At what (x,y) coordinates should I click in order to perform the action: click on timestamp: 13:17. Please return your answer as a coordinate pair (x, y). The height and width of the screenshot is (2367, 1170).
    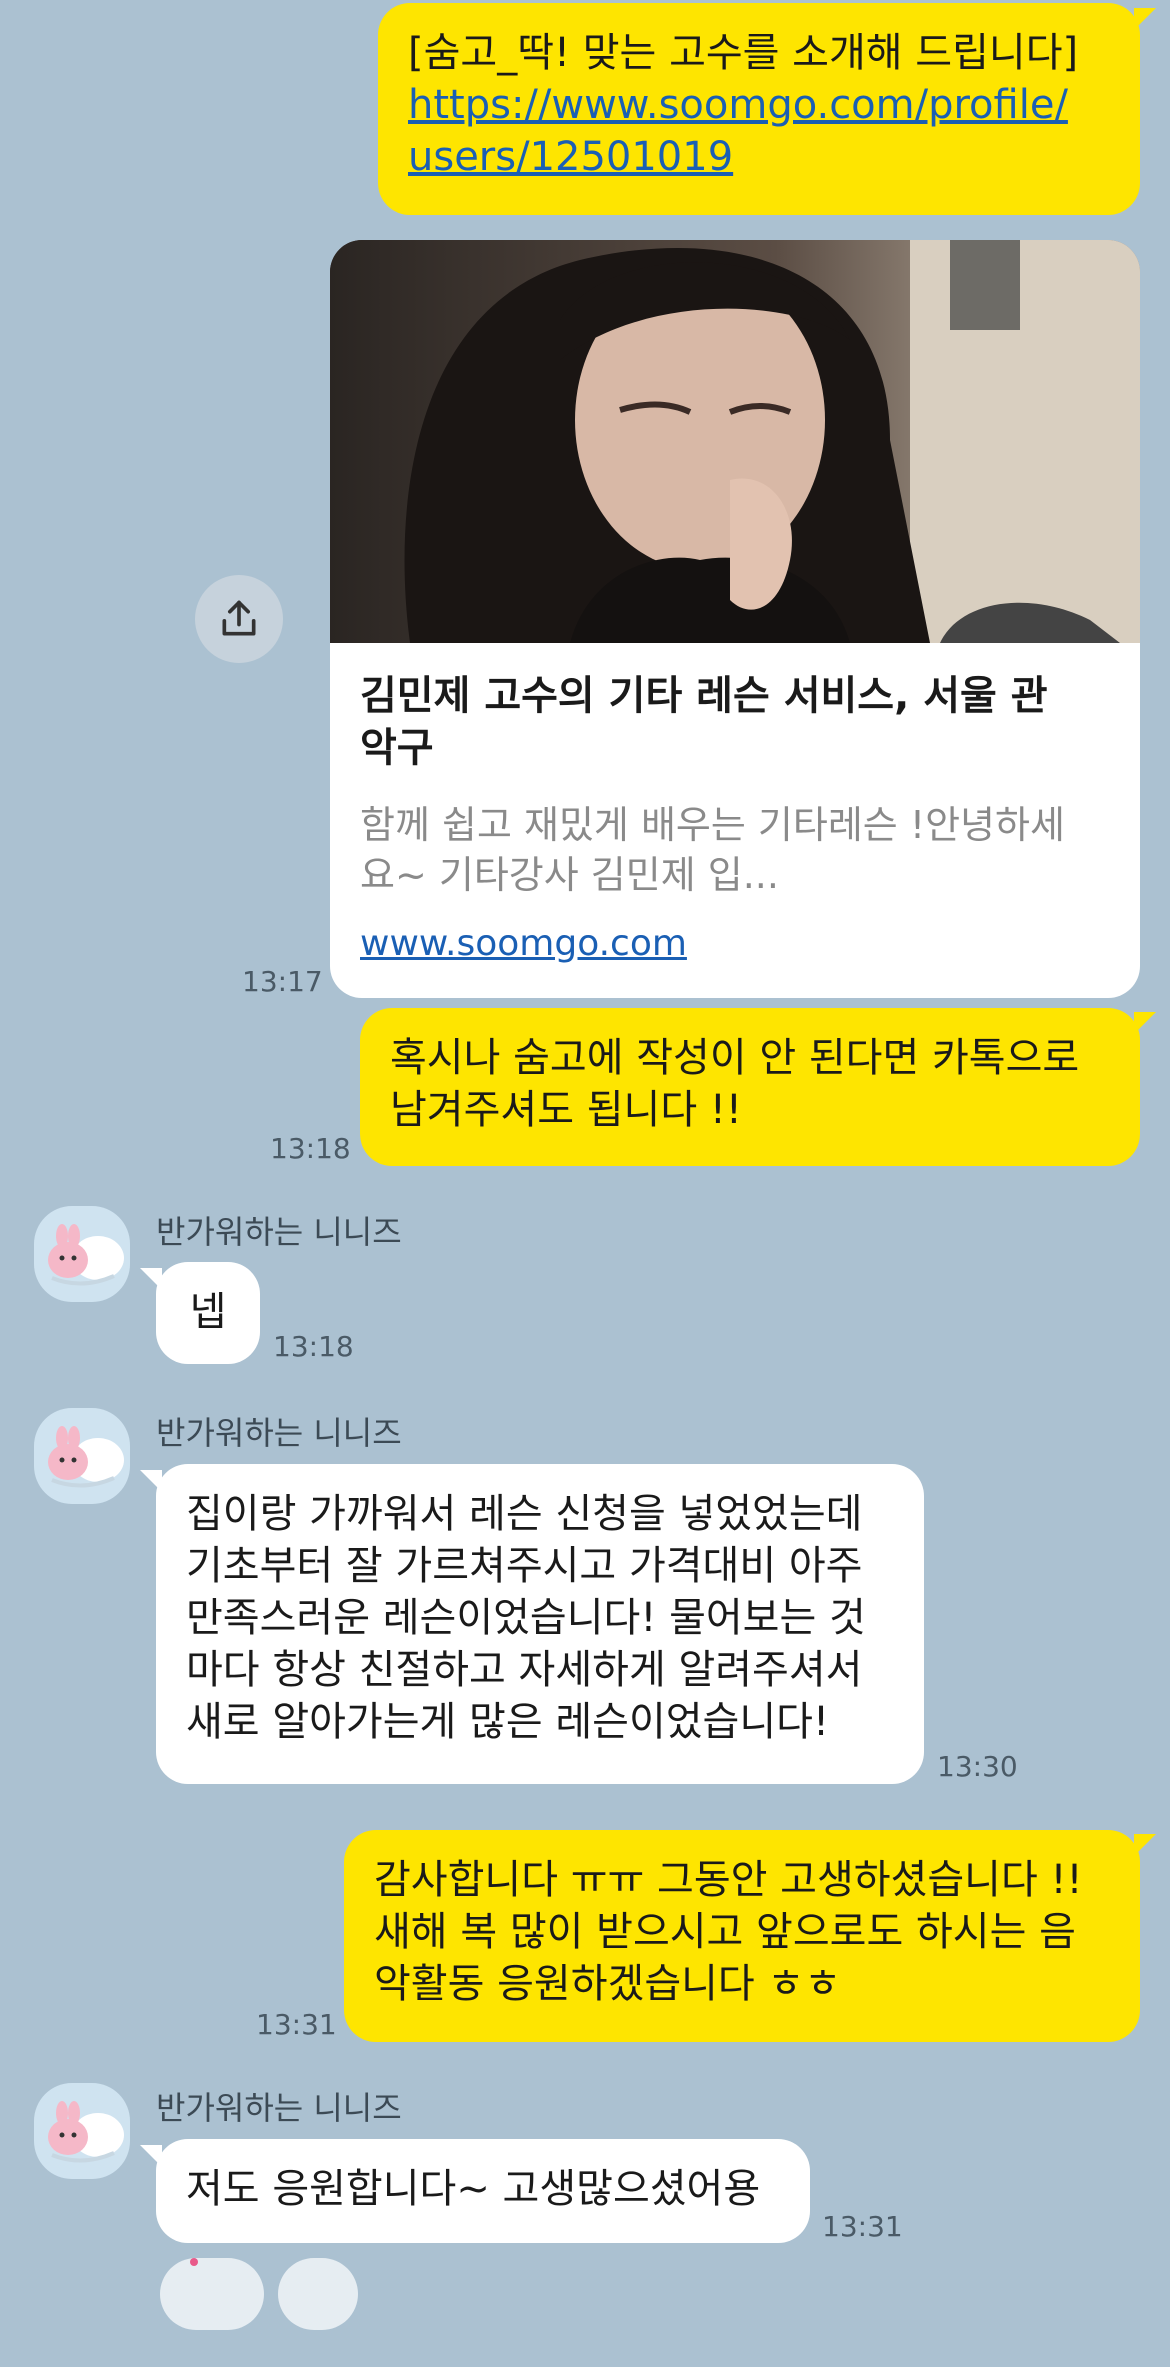
    Looking at the image, I should click on (282, 981).